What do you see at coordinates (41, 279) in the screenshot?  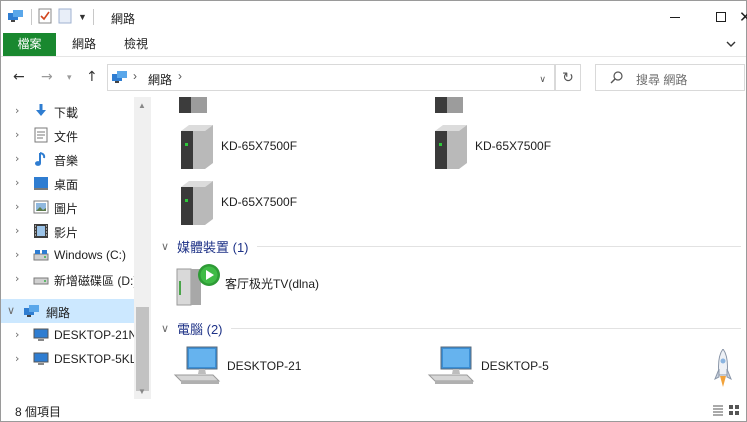 I see `drive-d-icon` at bounding box center [41, 279].